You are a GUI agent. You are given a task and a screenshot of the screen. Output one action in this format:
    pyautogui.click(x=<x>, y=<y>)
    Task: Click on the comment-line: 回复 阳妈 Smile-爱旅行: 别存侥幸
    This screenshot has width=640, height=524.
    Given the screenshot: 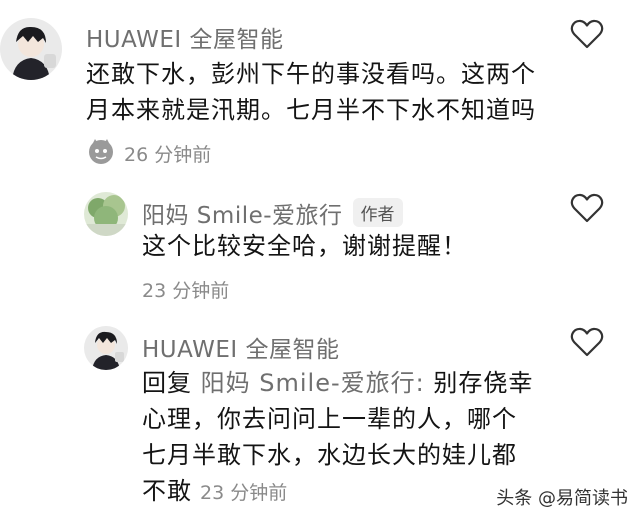 What is the action you would take?
    pyautogui.click(x=382, y=383)
    